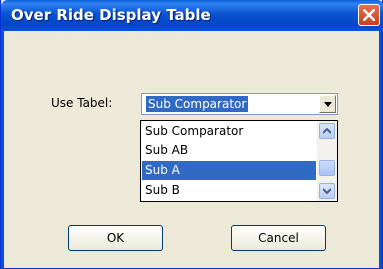 This screenshot has width=383, height=269. What do you see at coordinates (380, 150) in the screenshot?
I see `right-border` at bounding box center [380, 150].